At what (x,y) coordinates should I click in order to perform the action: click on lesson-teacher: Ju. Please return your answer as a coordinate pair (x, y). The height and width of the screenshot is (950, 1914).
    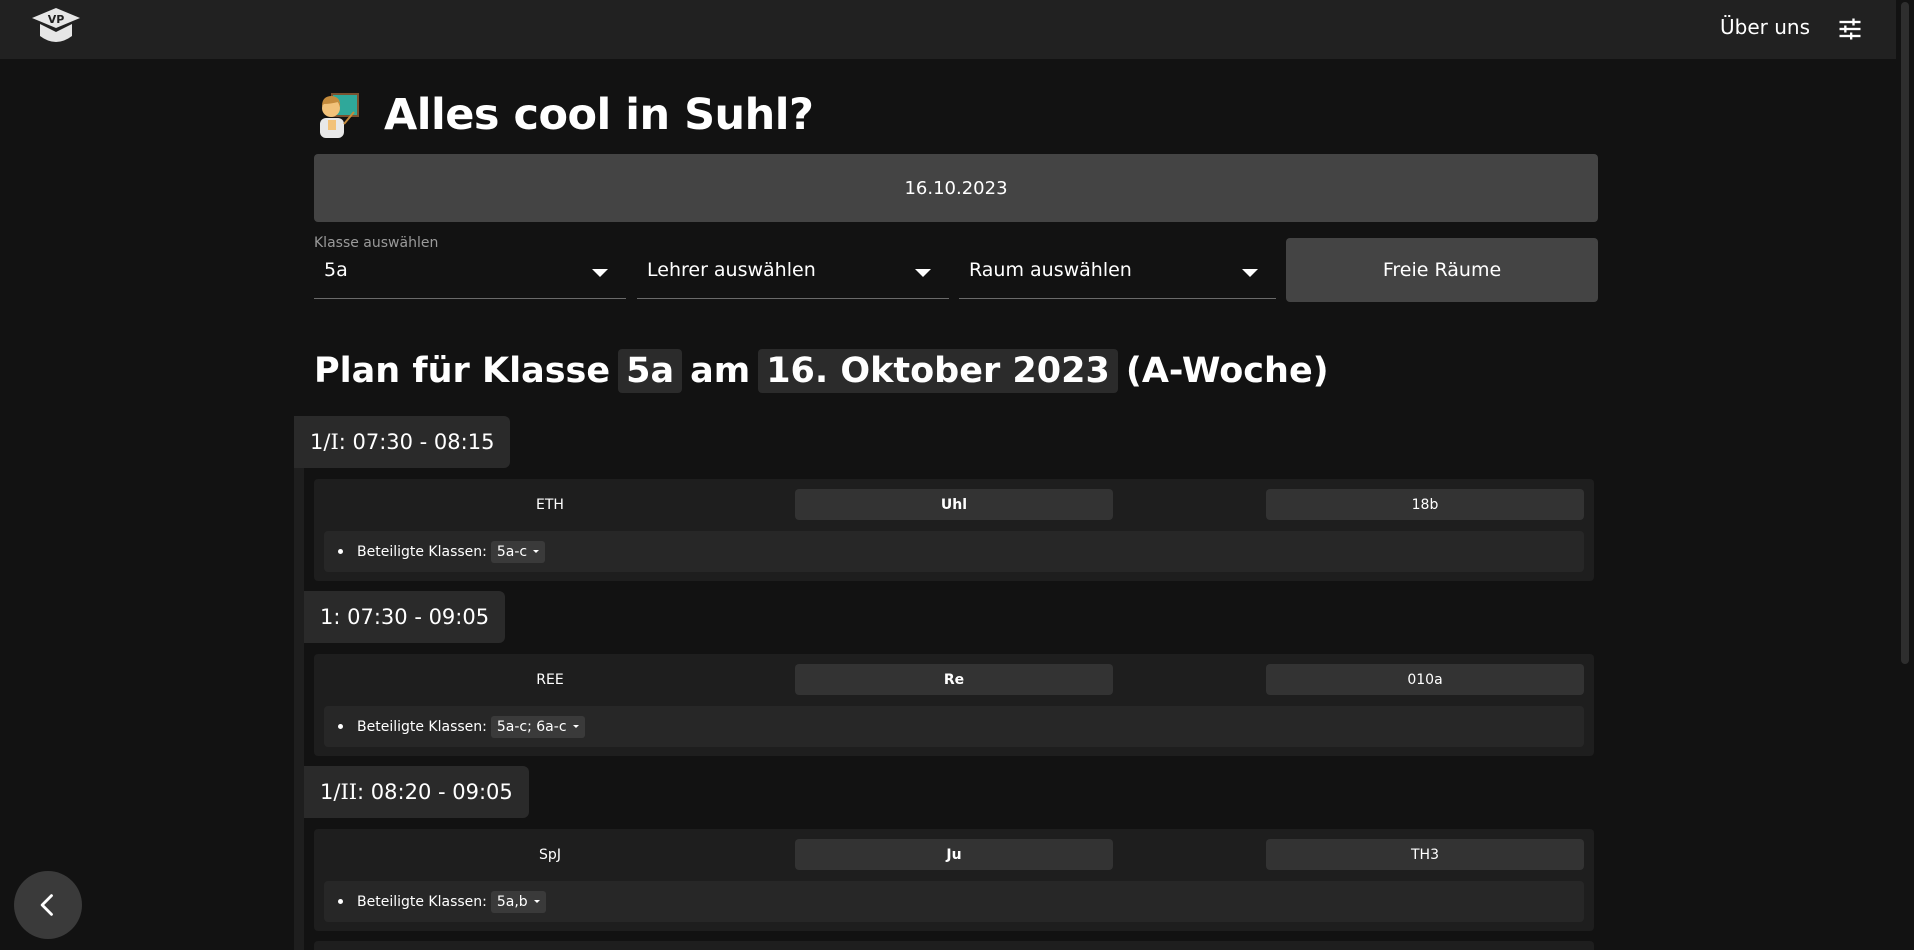
    Looking at the image, I should click on (954, 854).